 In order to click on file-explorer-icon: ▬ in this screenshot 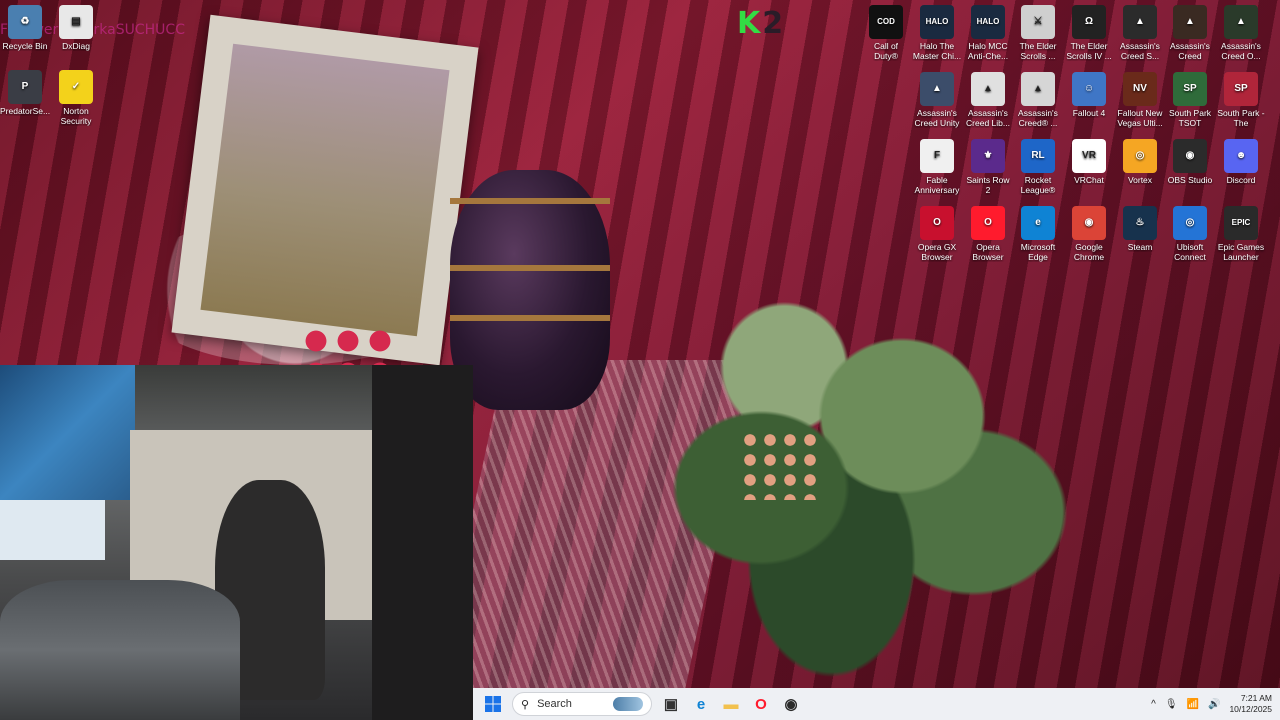, I will do `click(731, 704)`.